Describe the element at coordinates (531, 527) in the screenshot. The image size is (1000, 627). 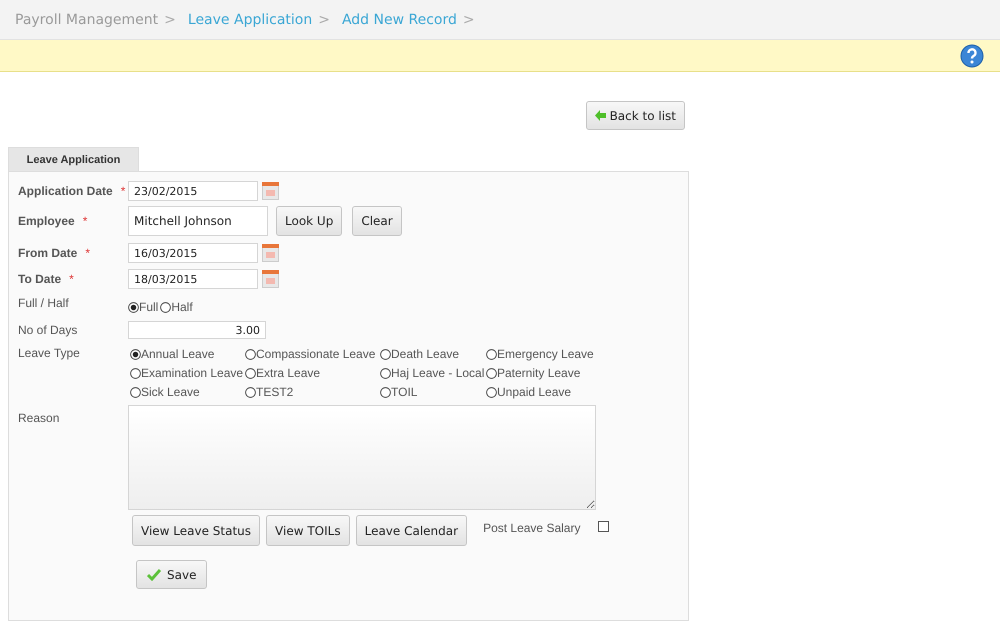
I see `field-label: Post Leave Salary` at that location.